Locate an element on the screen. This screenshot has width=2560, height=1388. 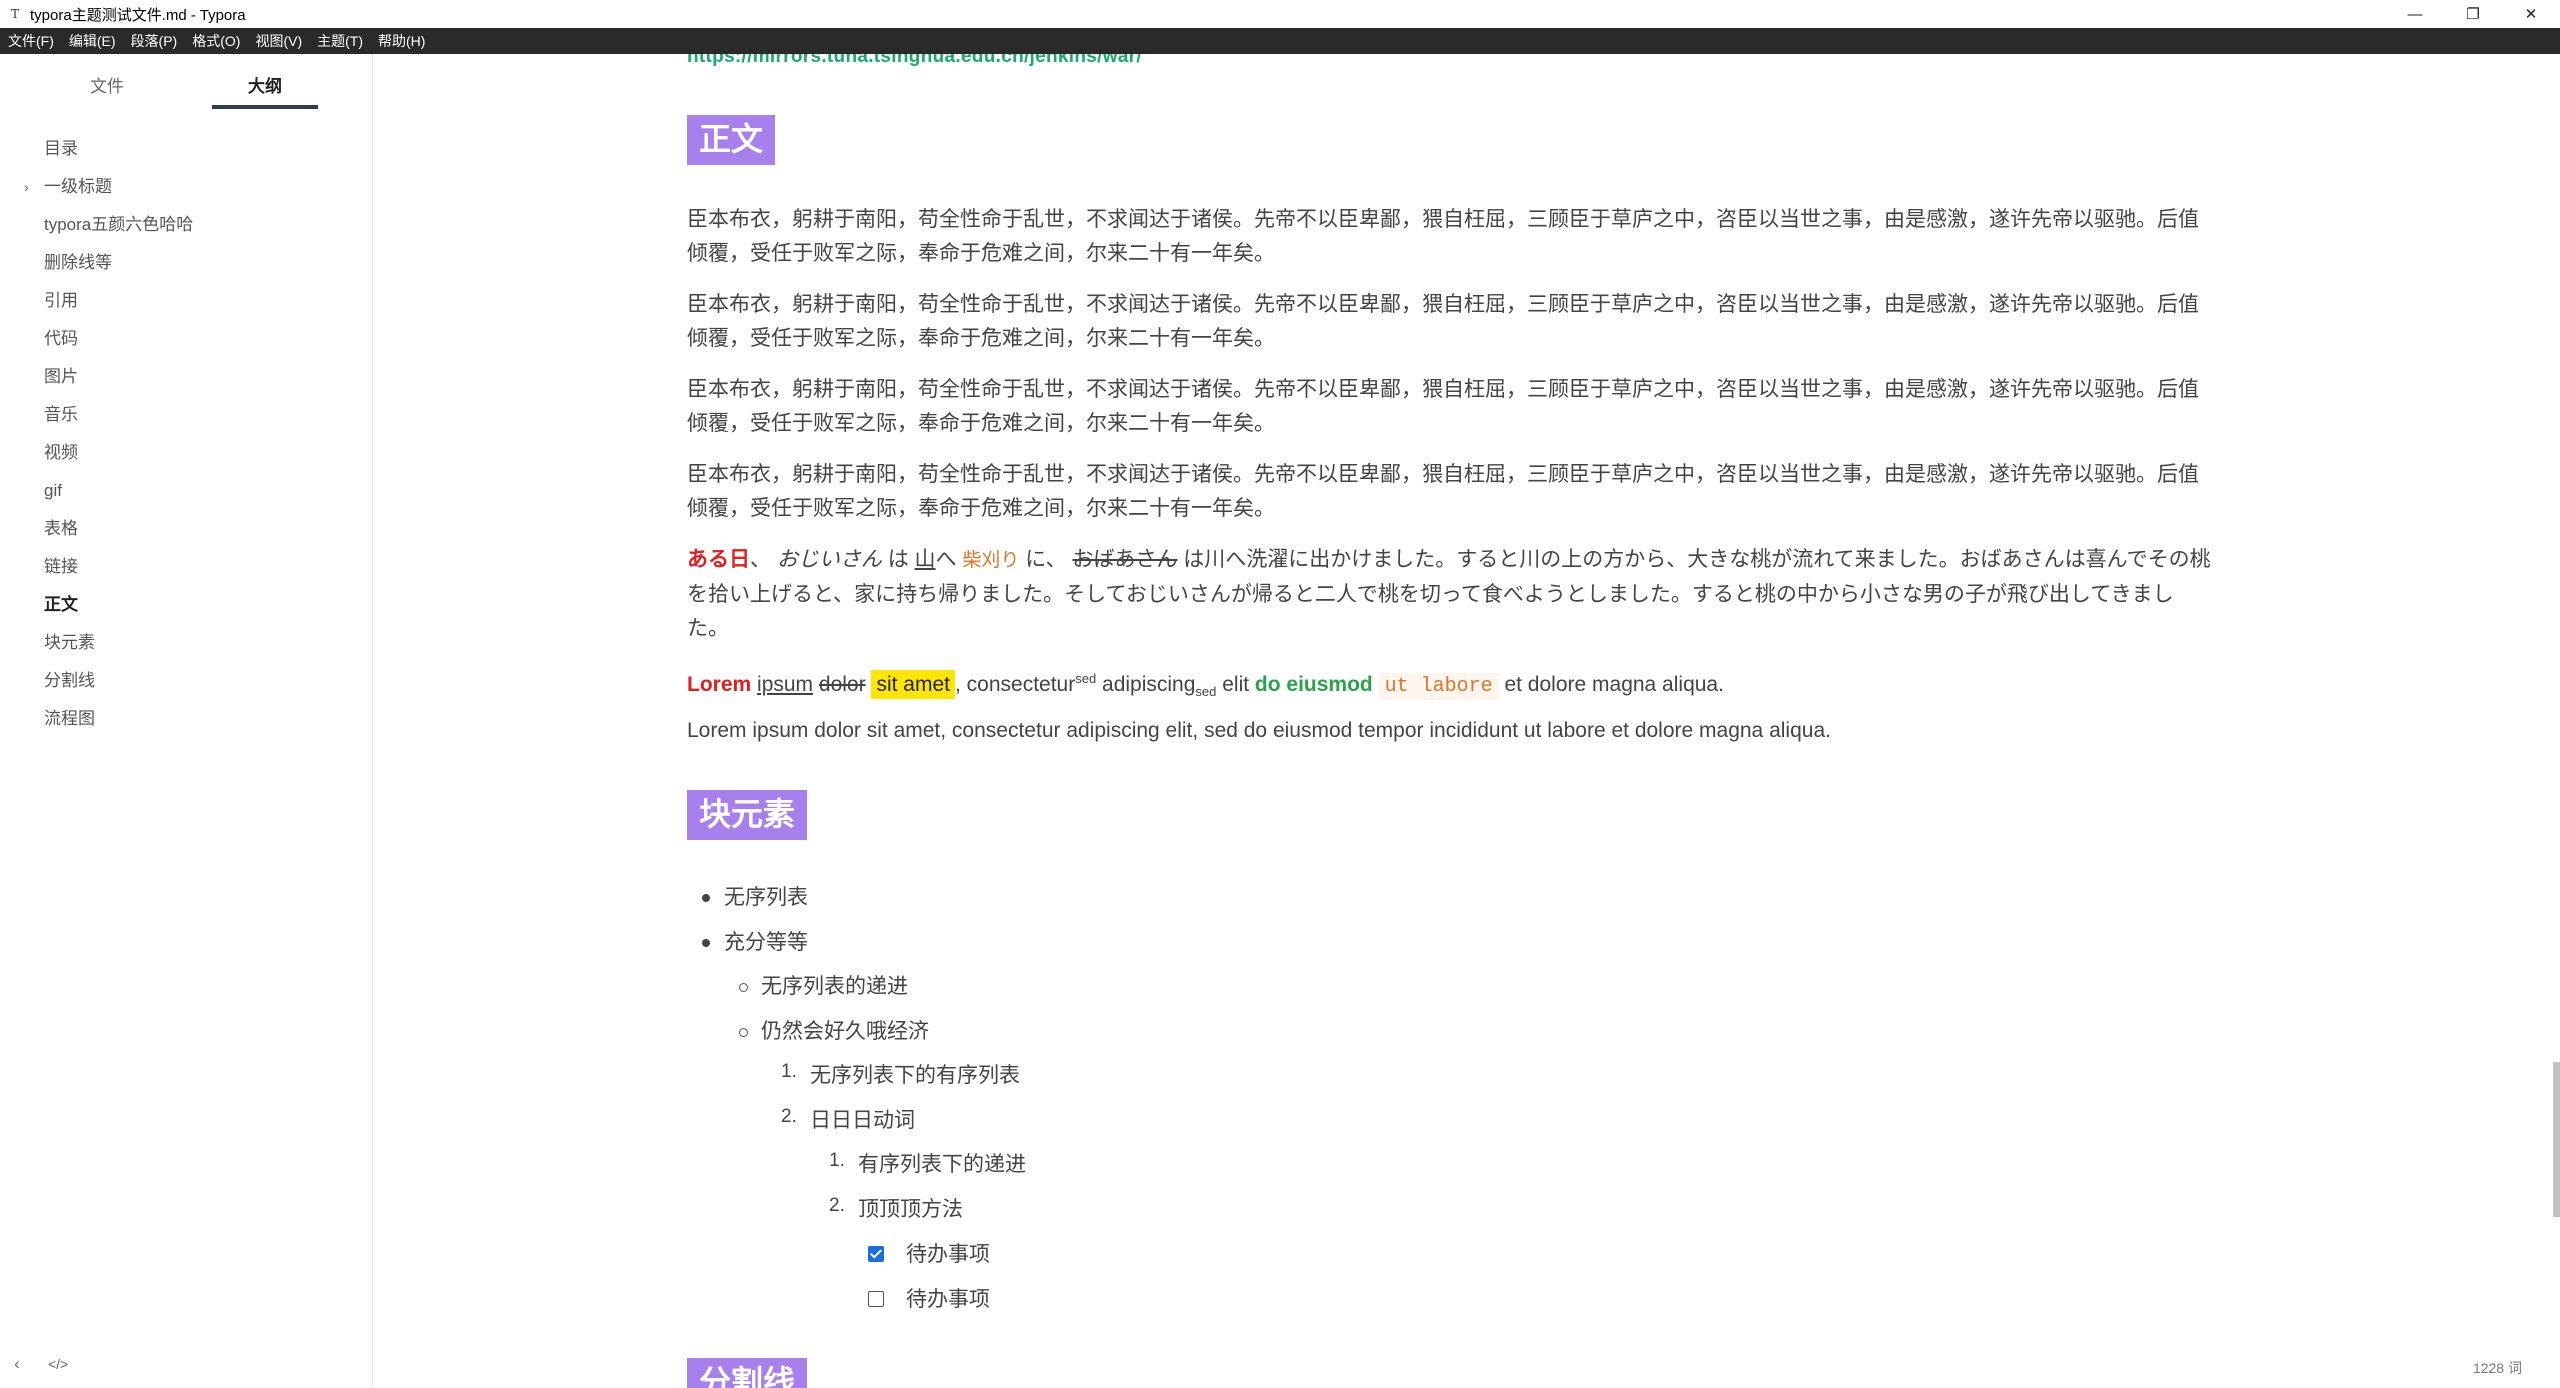
sidebar-tabs: 文件 大纲 is located at coordinates (186, 84).